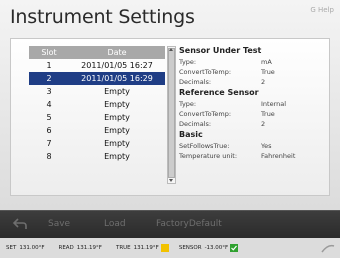  I want to click on sensor-check-icon, so click(234, 248).